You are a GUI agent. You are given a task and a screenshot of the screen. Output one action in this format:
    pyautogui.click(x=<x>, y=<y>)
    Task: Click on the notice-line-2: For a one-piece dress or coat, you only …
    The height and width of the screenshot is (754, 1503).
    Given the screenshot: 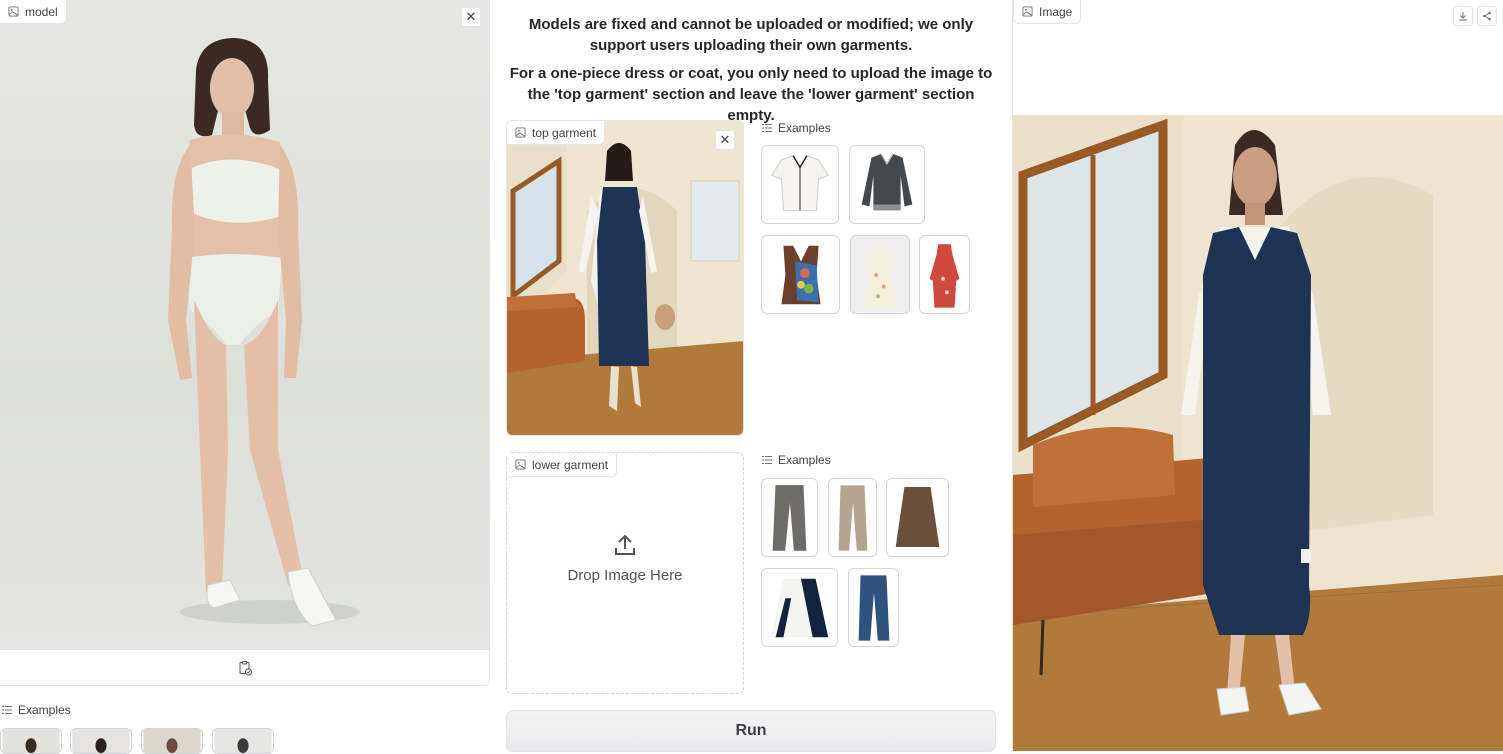 What is the action you would take?
    pyautogui.click(x=751, y=94)
    